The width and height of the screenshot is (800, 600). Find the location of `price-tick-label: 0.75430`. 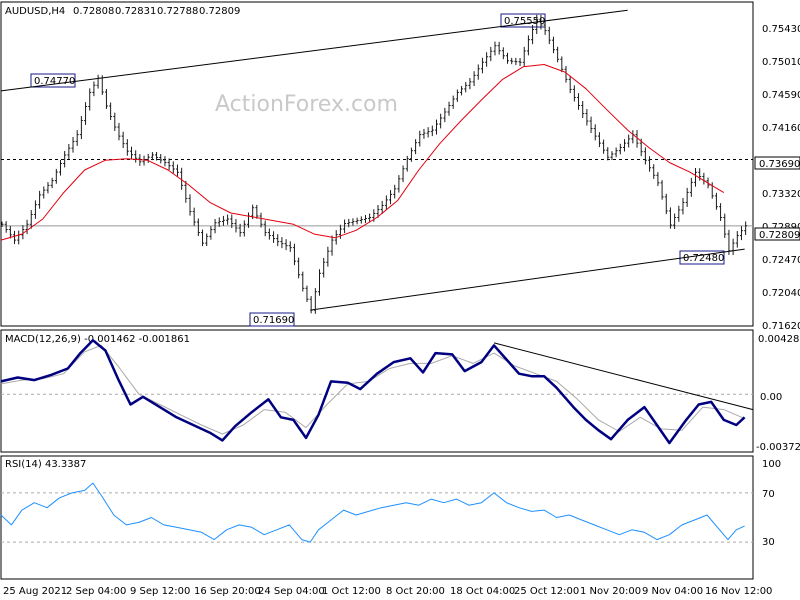

price-tick-label: 0.75430 is located at coordinates (781, 29).